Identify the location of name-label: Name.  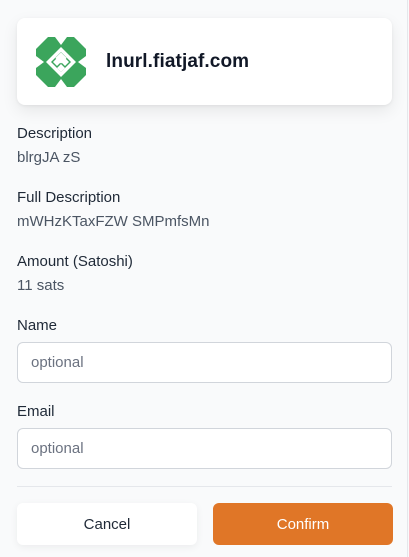
(37, 325).